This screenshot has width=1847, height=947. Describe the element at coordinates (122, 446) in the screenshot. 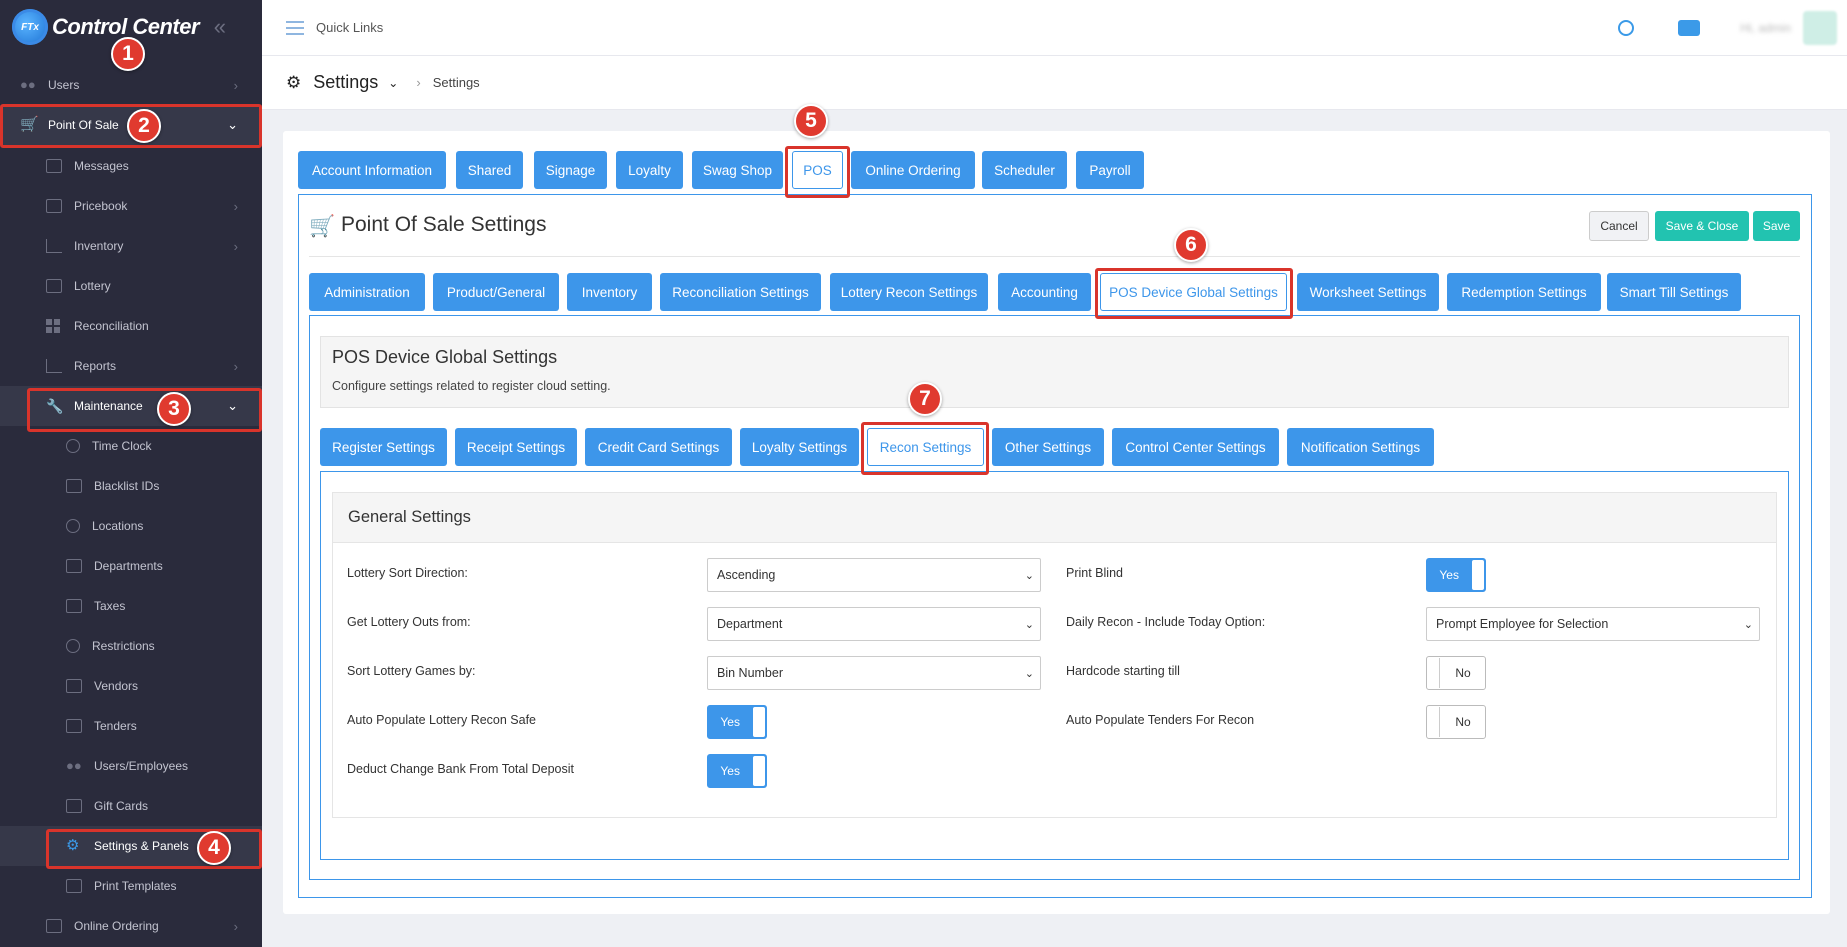

I see `sidebar-item-label: Time Clock` at that location.